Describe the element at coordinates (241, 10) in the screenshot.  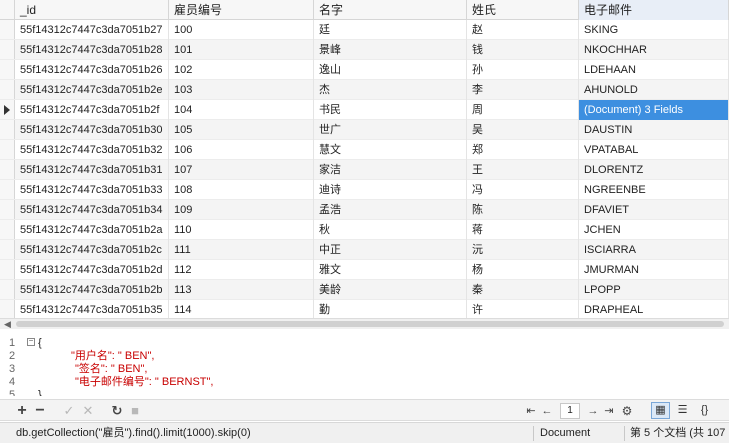
I see `column-header-employee-number: 雇员编号` at that location.